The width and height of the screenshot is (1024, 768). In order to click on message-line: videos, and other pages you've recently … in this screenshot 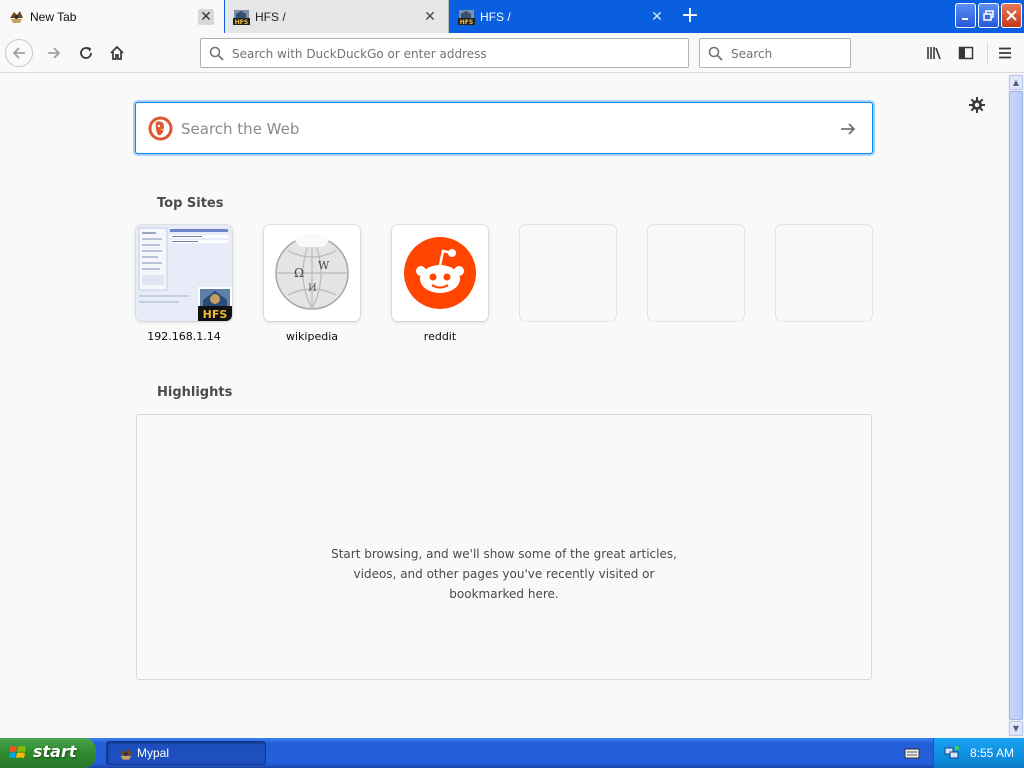, I will do `click(504, 574)`.